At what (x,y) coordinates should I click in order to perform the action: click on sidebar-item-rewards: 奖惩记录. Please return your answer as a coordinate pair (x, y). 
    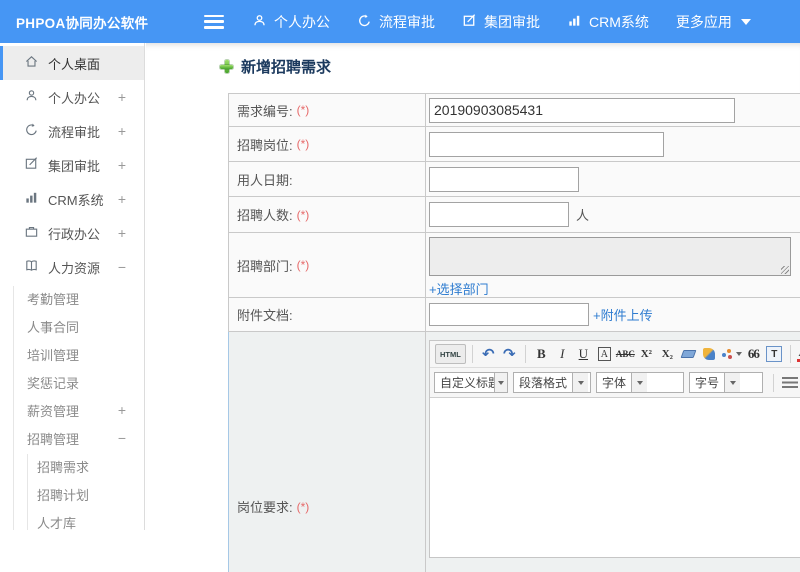
    Looking at the image, I should click on (72, 382).